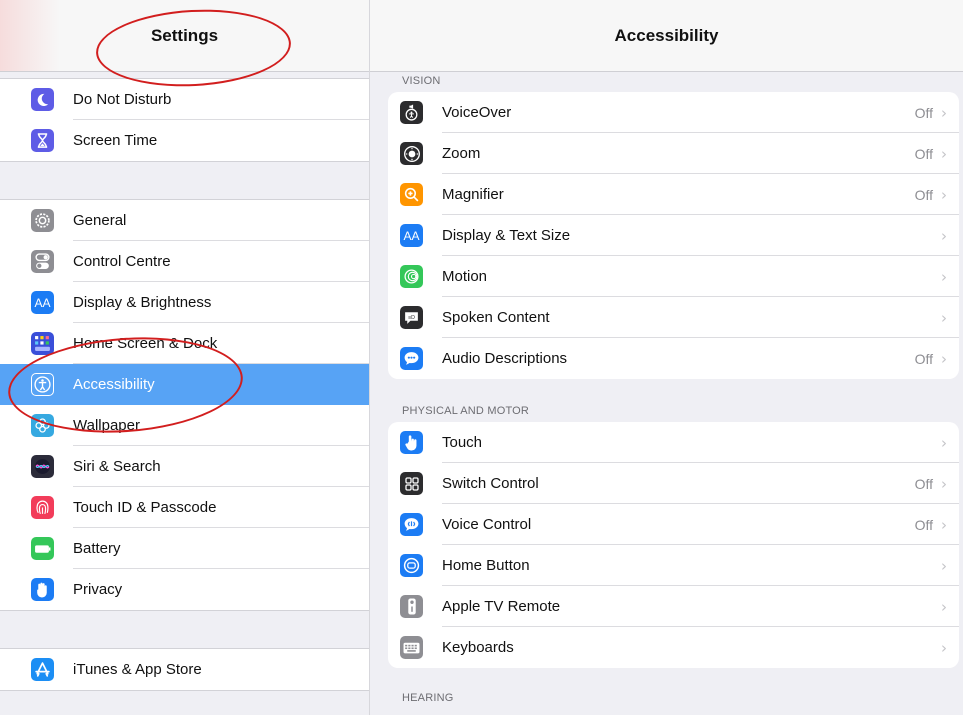 The height and width of the screenshot is (715, 963). I want to click on moon-icon, so click(42, 99).